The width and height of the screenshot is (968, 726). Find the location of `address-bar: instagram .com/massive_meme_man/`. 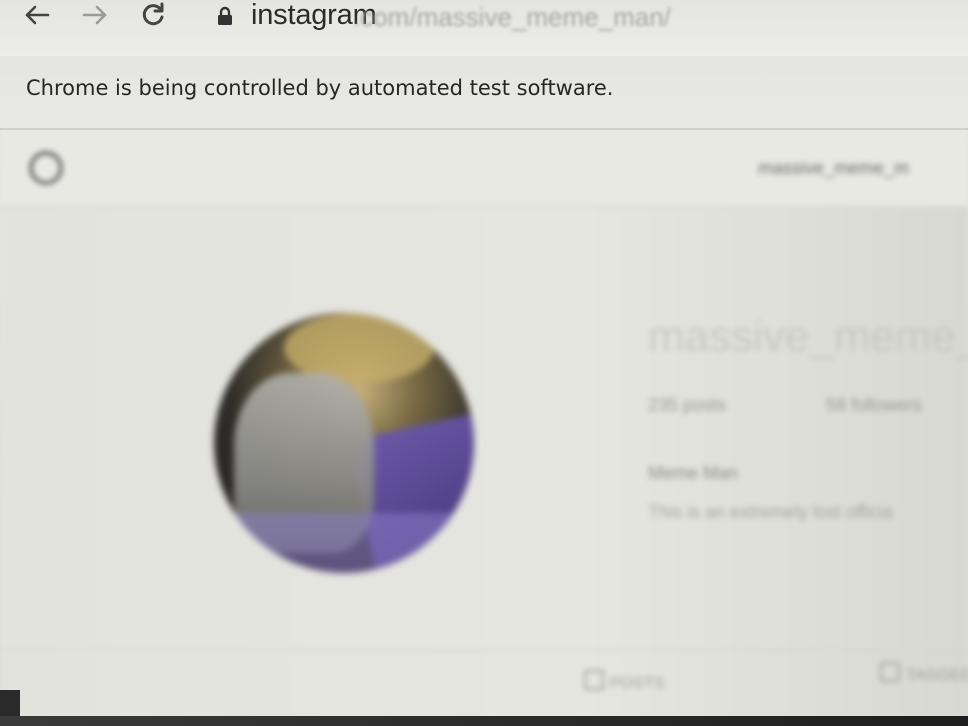

address-bar: instagram .com/massive_meme_man/ is located at coordinates (586, 17).